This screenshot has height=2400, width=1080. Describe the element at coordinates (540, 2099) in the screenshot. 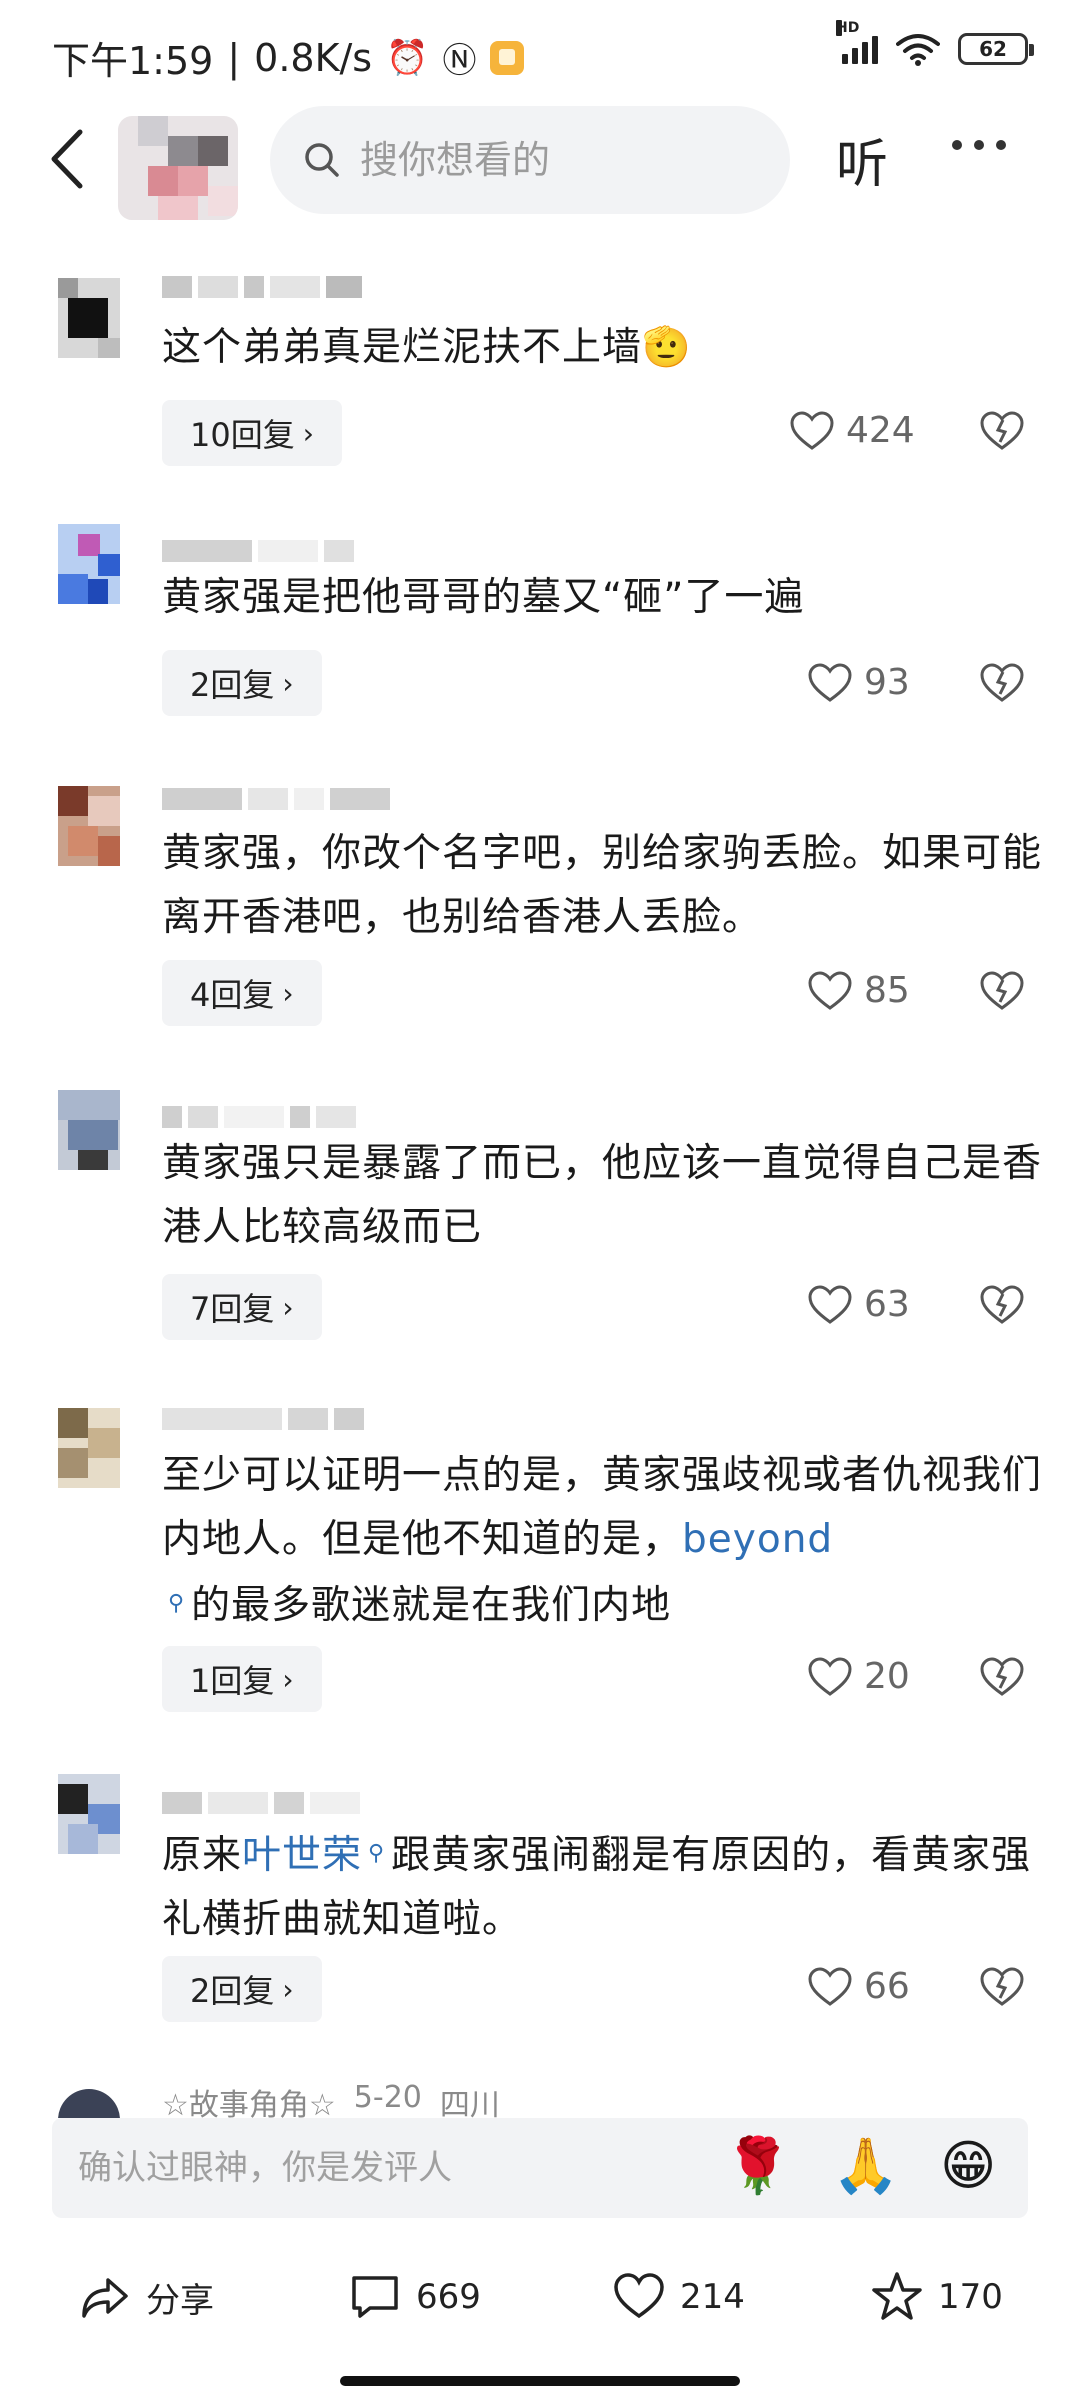

I see `comment-item-partial: ☆故事角角☆ 5-20 四川` at that location.